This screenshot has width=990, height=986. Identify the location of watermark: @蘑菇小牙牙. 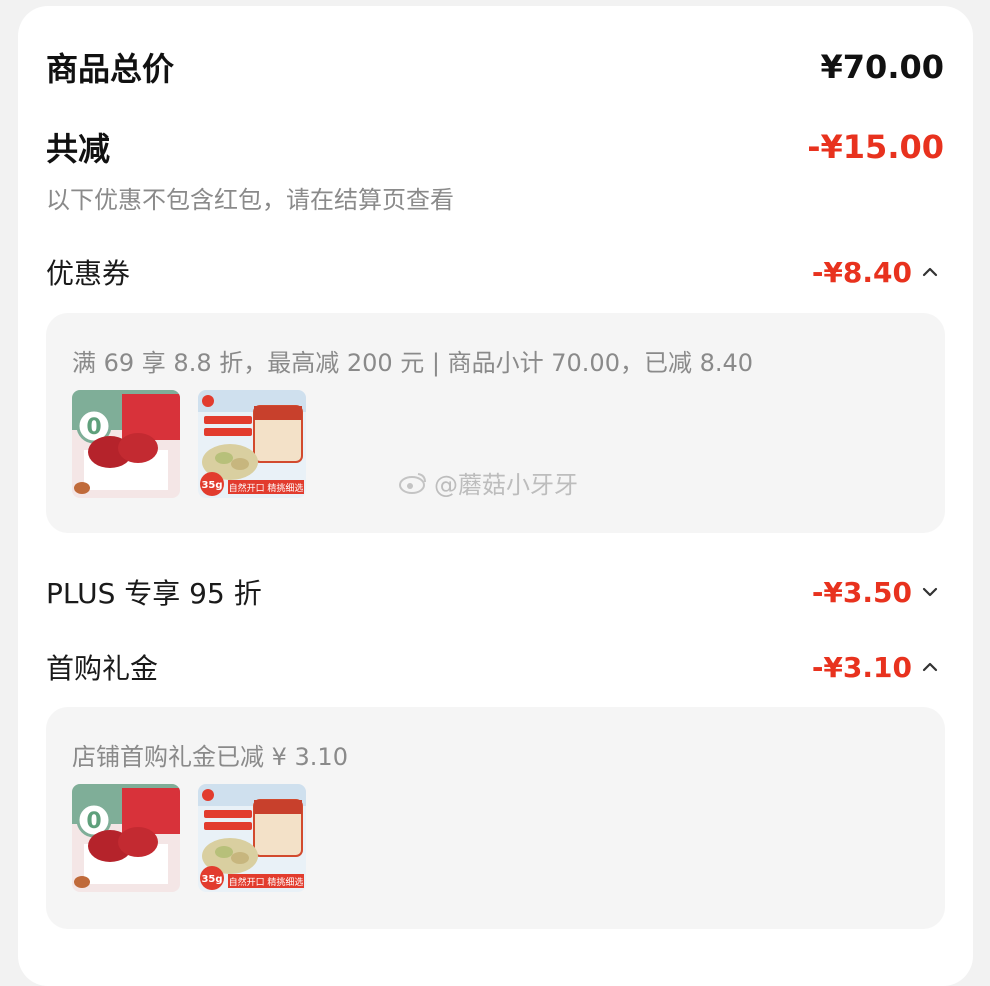
(488, 482).